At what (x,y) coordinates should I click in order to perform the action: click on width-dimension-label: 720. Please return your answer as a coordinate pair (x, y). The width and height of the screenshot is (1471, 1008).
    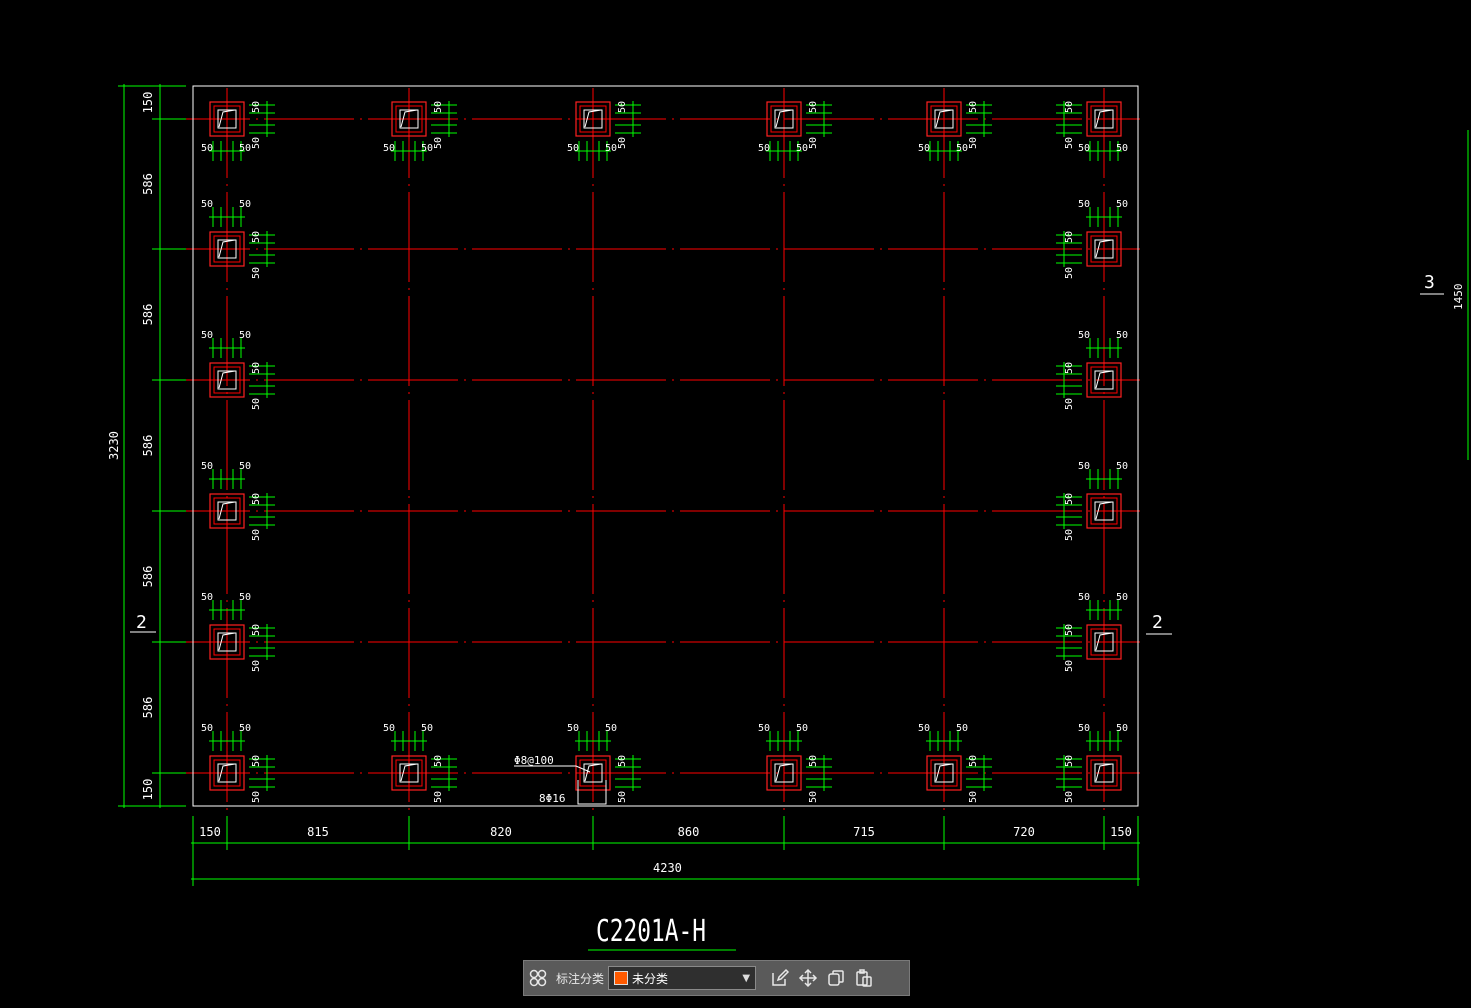
    Looking at the image, I should click on (1024, 832).